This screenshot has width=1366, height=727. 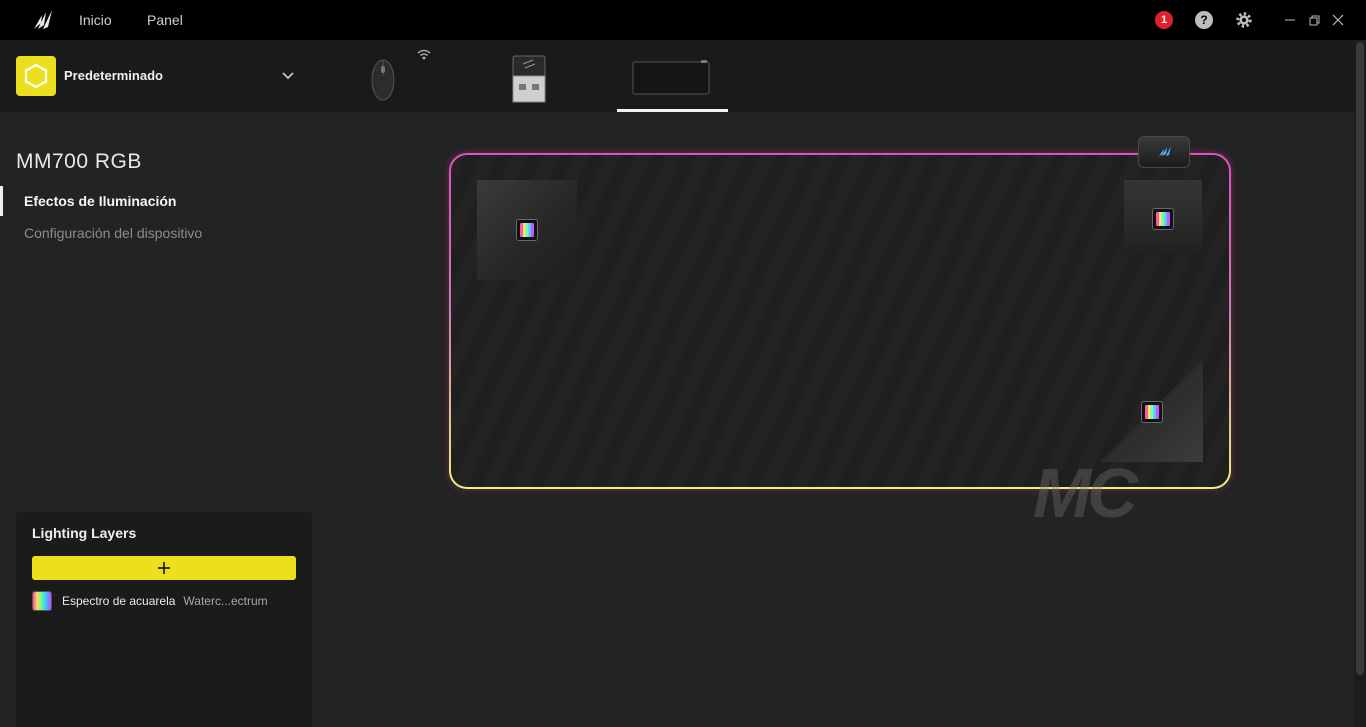 What do you see at coordinates (95, 20) in the screenshot?
I see `nav-inicio: Inicio` at bounding box center [95, 20].